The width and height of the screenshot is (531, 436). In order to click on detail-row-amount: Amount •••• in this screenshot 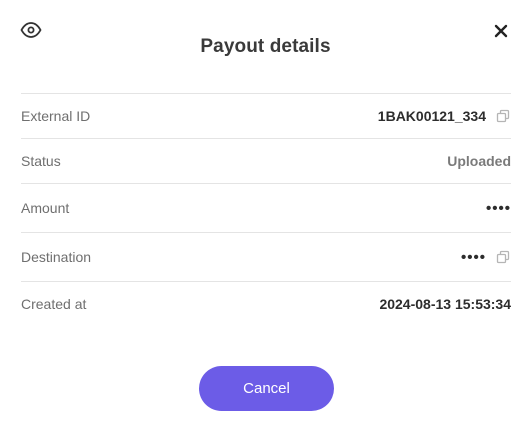, I will do `click(266, 208)`.